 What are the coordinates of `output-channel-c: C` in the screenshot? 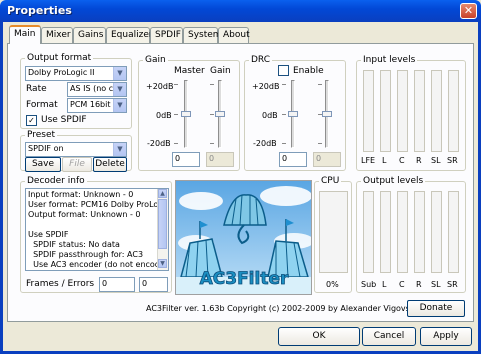 It's located at (402, 284).